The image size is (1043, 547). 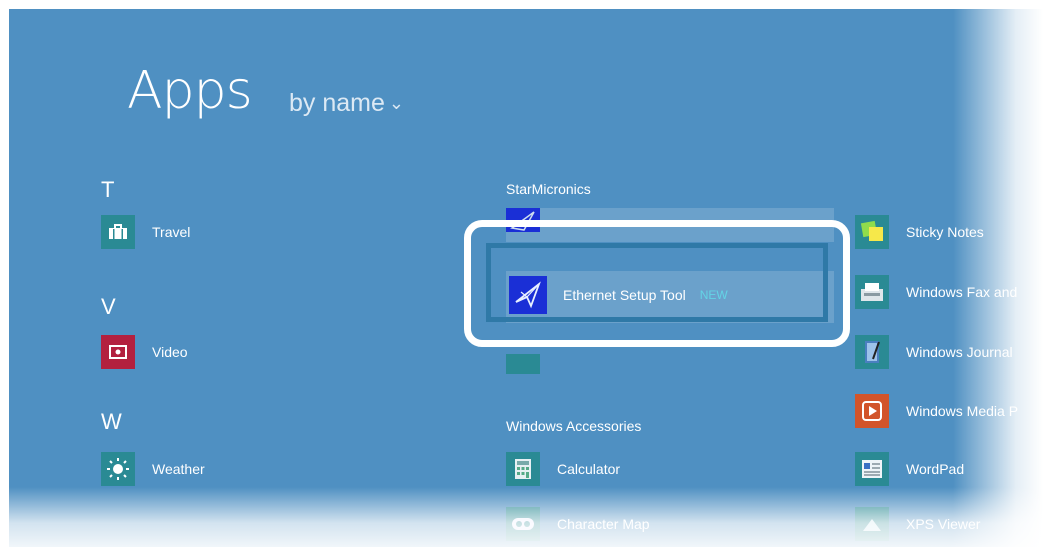 What do you see at coordinates (872, 352) in the screenshot?
I see `journal-icon` at bounding box center [872, 352].